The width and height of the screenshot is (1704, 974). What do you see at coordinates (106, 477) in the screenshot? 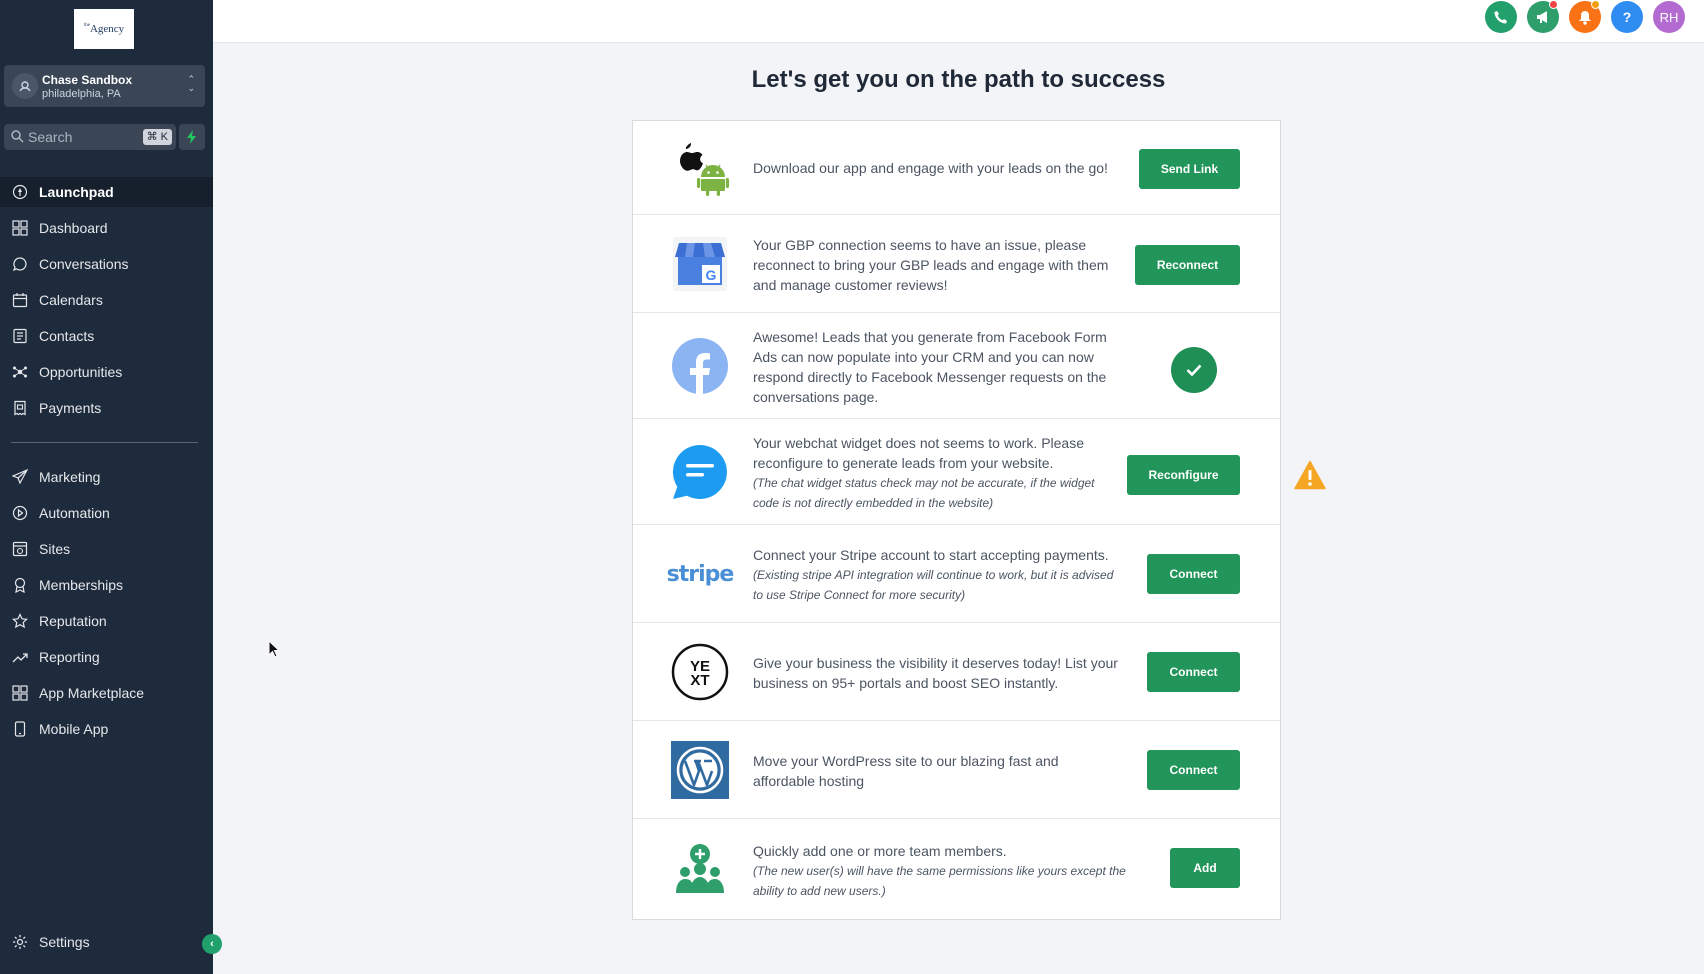
I see `nav-marketing: Marketing` at bounding box center [106, 477].